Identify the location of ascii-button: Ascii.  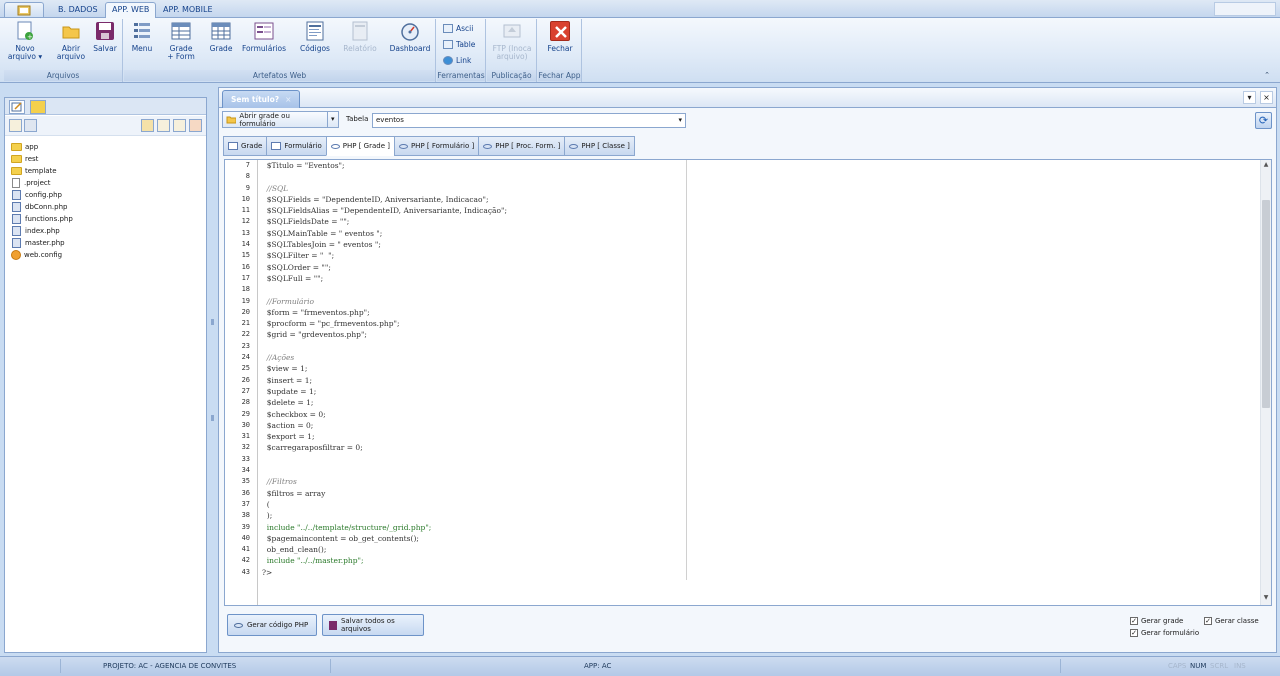
(458, 28).